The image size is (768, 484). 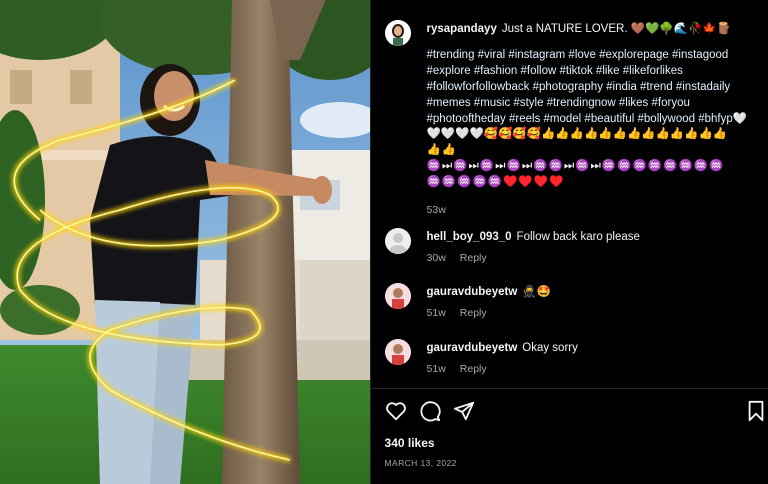 I want to click on caption-emoji-row: 👍👍, so click(x=442, y=150).